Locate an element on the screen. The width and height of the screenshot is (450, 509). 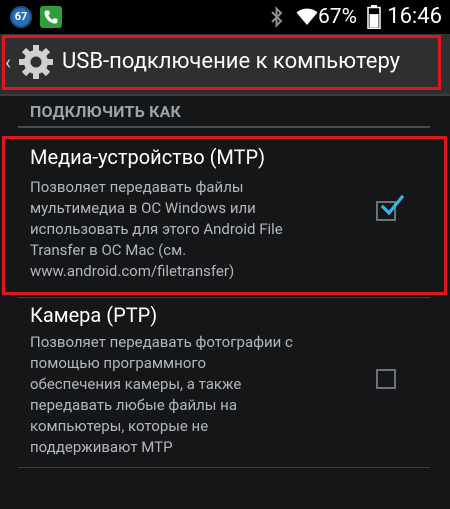
page-title: USB-подключение к компьютеру is located at coordinates (231, 61).